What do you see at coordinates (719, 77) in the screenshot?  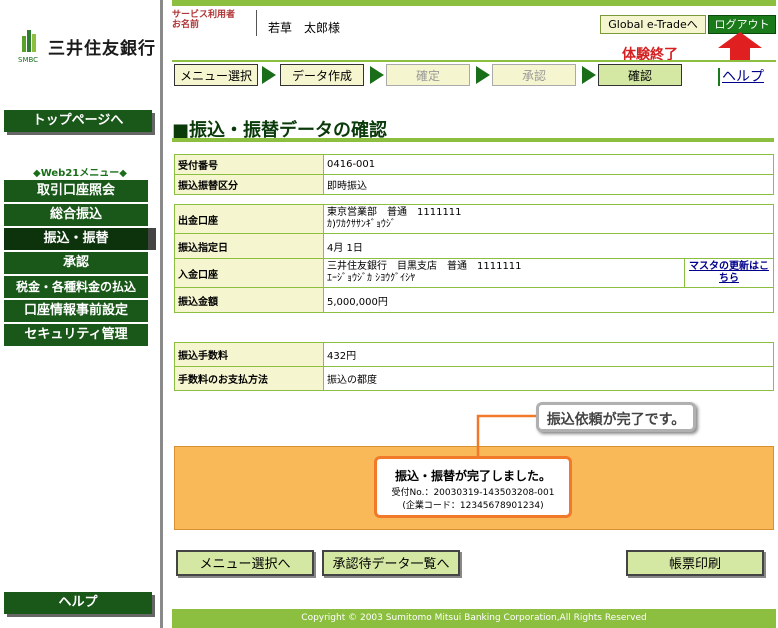 I see `help-divider` at bounding box center [719, 77].